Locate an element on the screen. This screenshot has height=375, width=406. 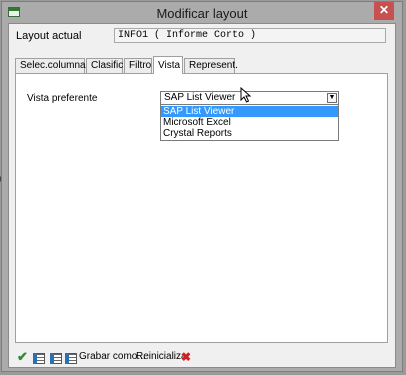
cancel-icon: ✖ is located at coordinates (186, 358).